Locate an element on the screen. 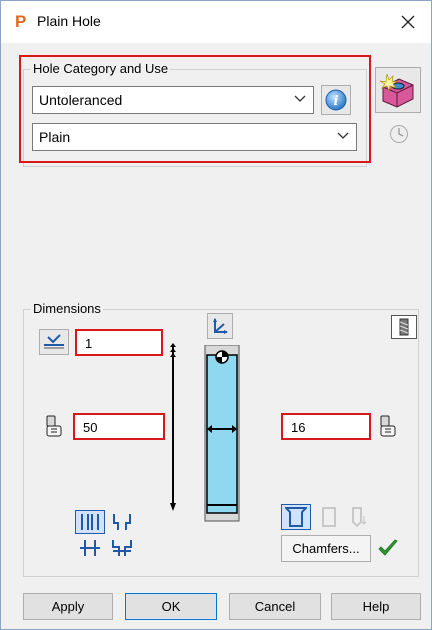 This screenshot has height=630, width=432. chamfer-top-icon is located at coordinates (296, 517).